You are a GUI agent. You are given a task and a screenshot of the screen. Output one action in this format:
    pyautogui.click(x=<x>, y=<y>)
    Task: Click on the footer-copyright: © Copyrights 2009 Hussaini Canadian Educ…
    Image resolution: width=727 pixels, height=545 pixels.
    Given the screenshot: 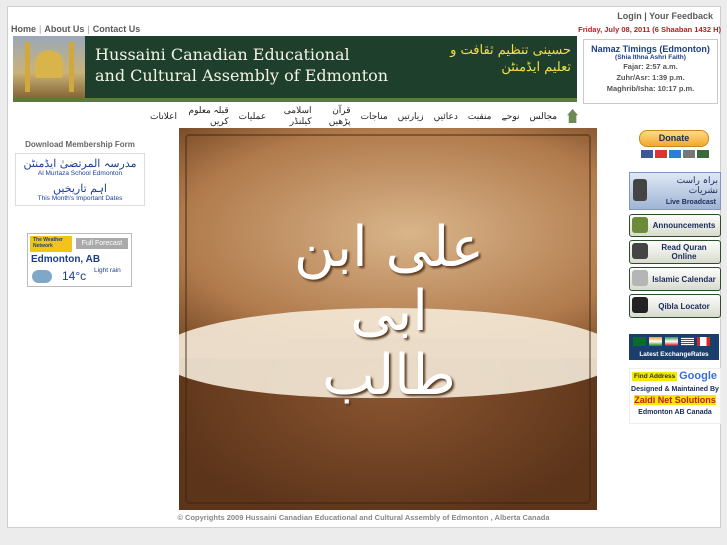 What is the action you would take?
    pyautogui.click(x=363, y=517)
    